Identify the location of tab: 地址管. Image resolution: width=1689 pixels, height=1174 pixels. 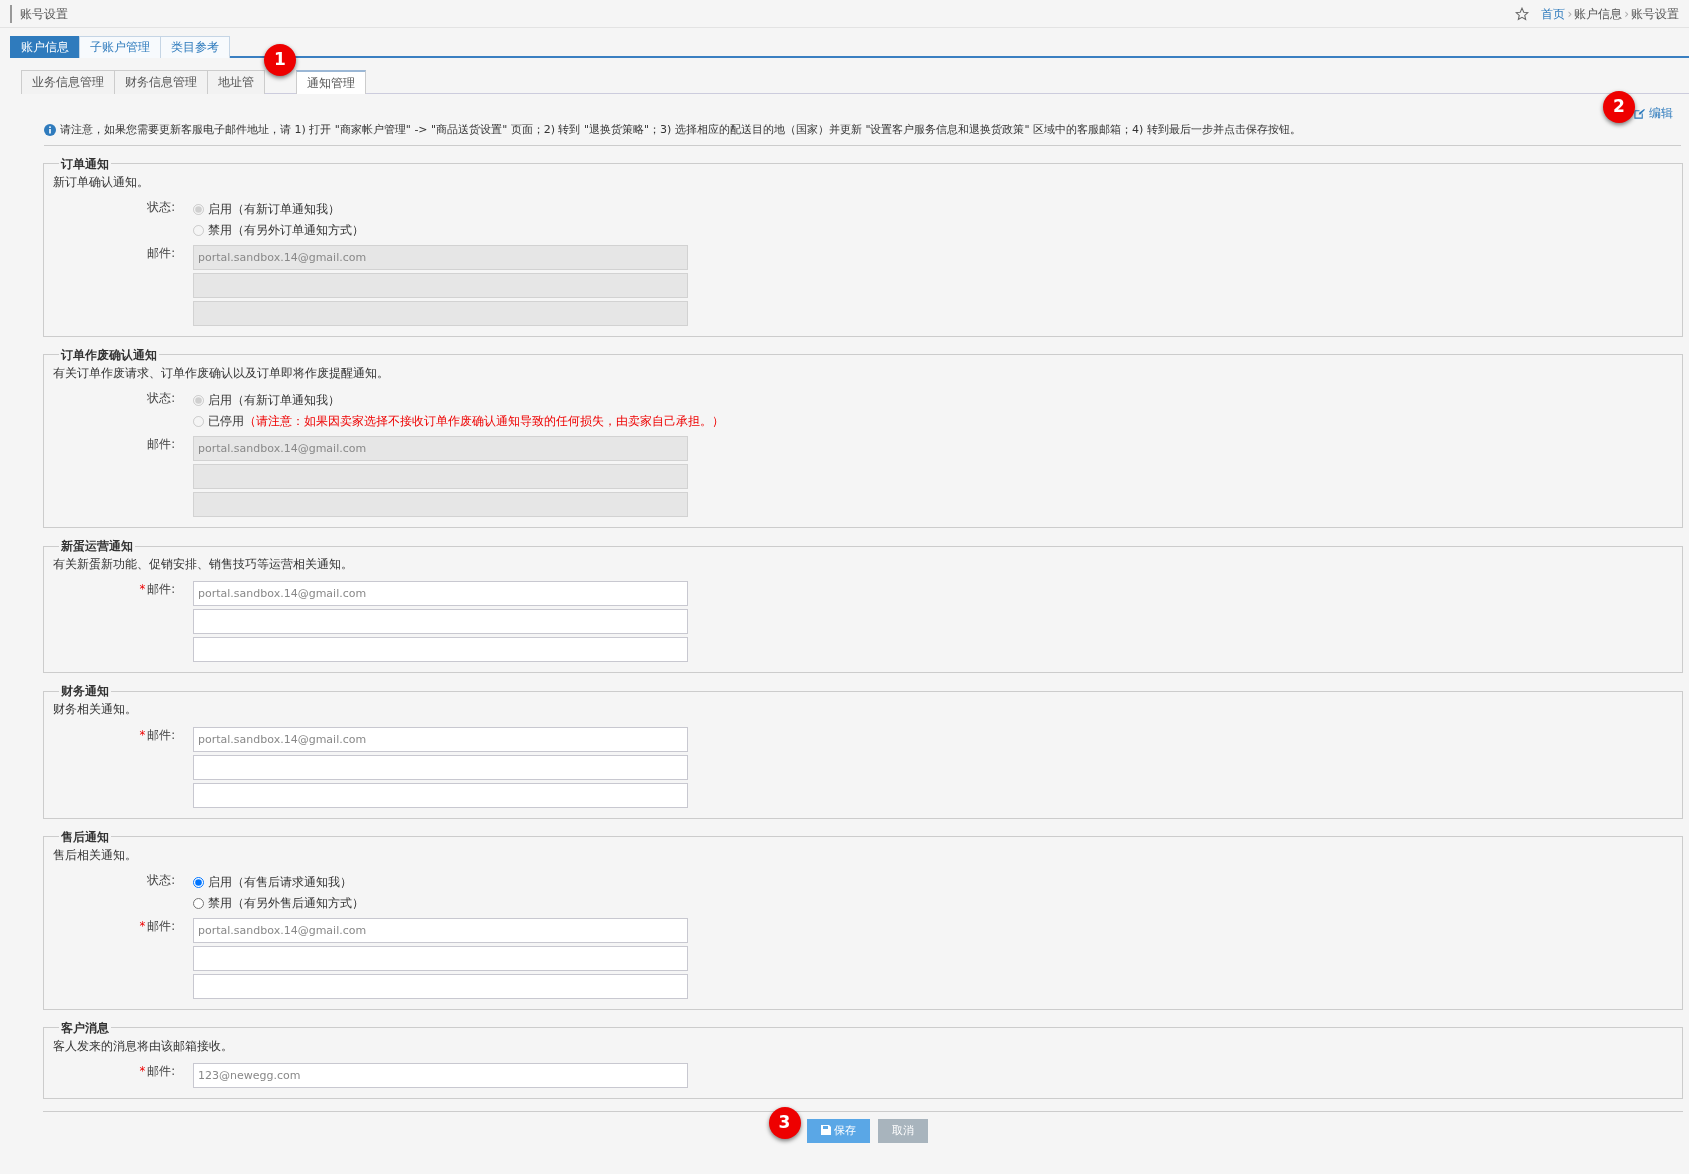
(236, 82).